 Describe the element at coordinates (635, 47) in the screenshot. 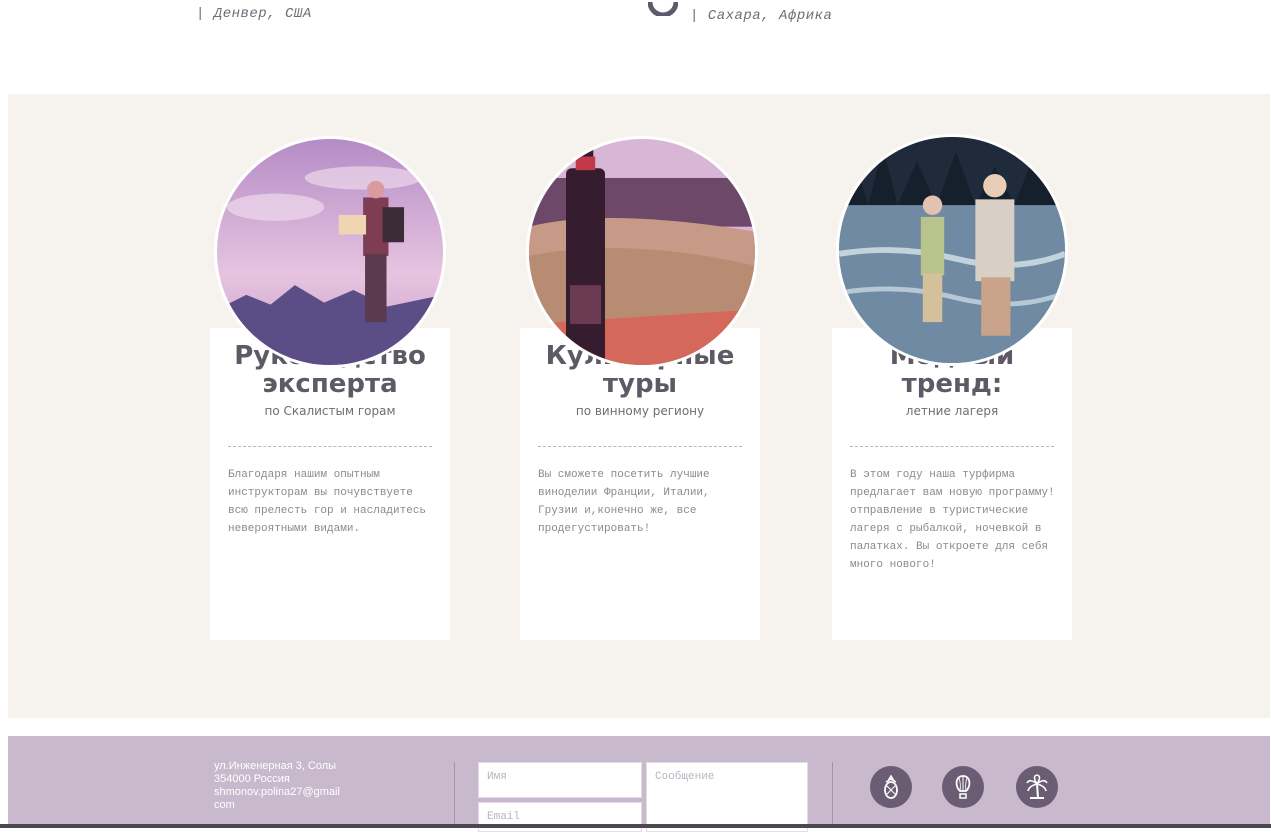

I see `top-strip: | Денвер, США | Сахара, Африка` at that location.